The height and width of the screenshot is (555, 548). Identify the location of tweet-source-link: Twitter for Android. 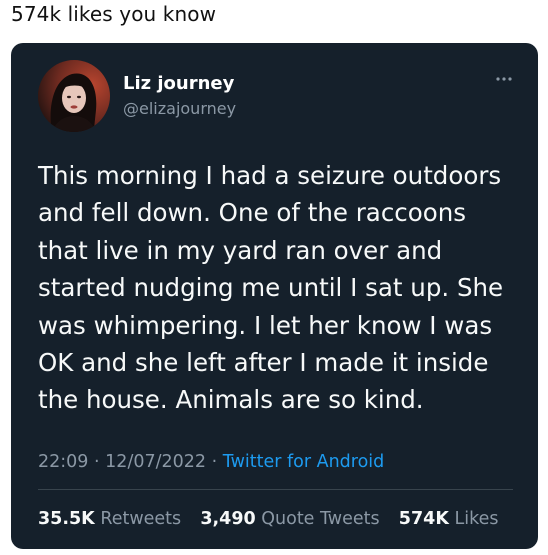
(304, 462).